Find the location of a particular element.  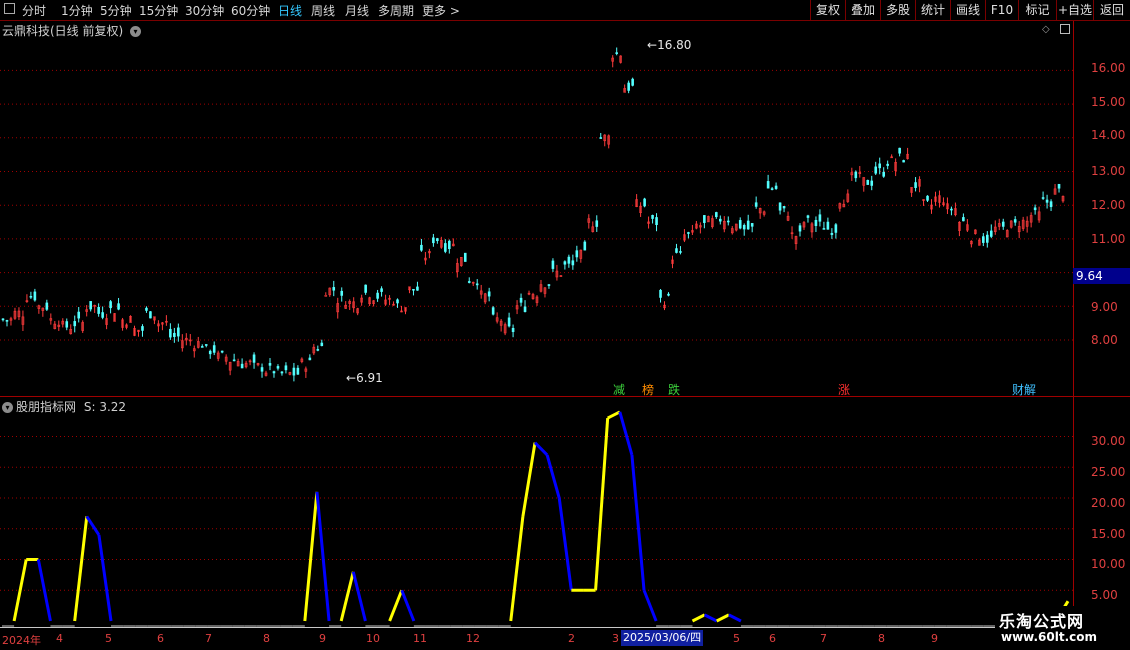

watermark-logo: 乐淘公式网 www.60lt.com is located at coordinates (1062, 628).